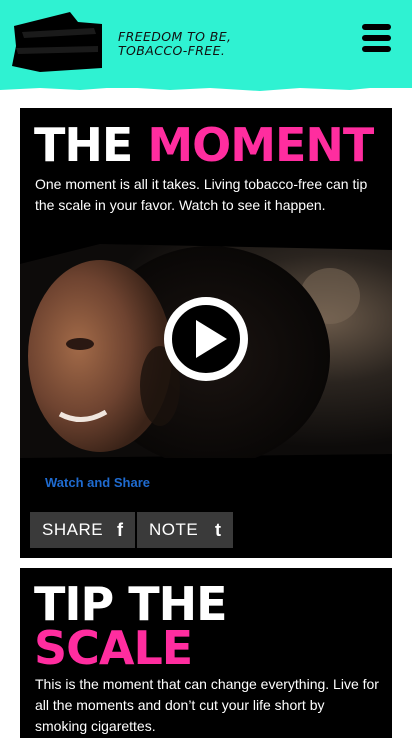 The height and width of the screenshot is (738, 412). Describe the element at coordinates (58, 42) in the screenshot. I see `brand-logo-icon` at that location.